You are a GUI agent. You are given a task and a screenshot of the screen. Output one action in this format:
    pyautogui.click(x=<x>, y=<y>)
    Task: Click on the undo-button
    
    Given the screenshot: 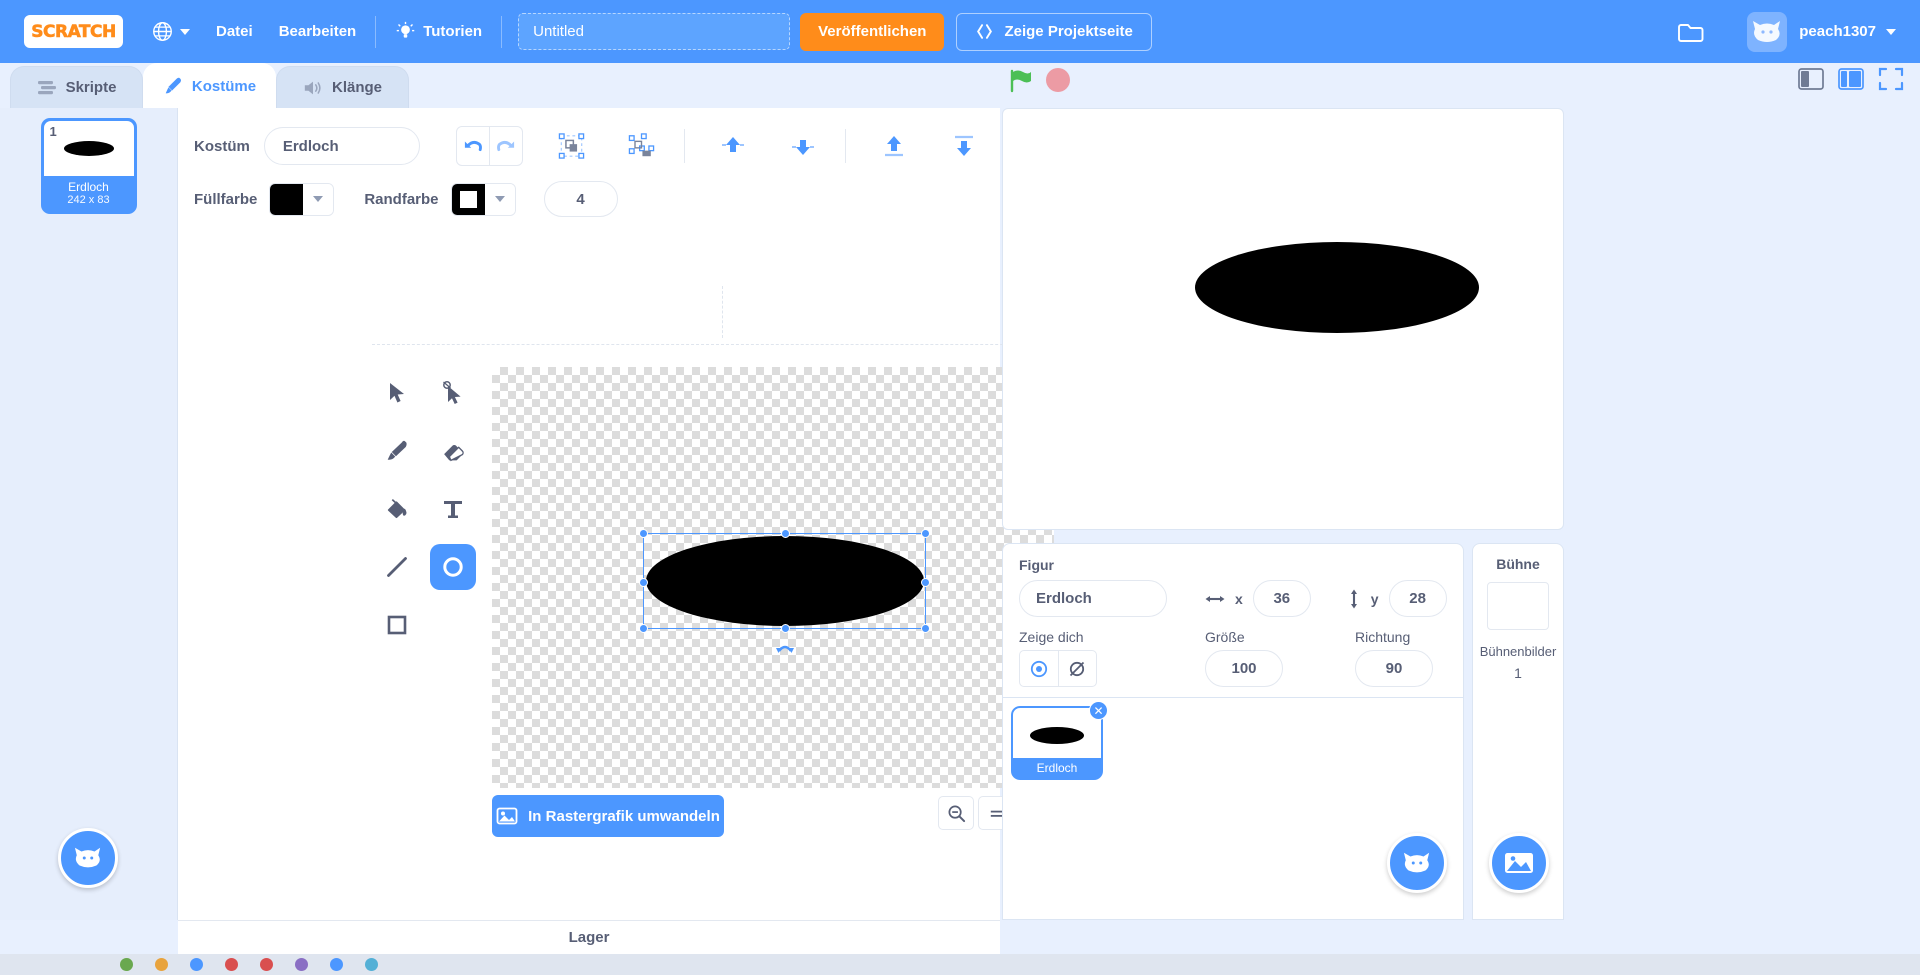 What is the action you would take?
    pyautogui.click(x=473, y=146)
    